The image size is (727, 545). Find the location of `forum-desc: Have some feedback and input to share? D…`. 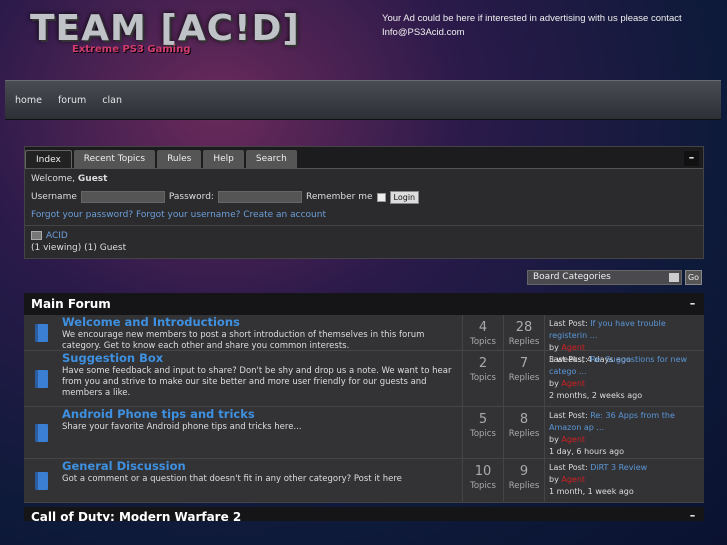

forum-desc: Have some feedback and input to share? D… is located at coordinates (257, 382).